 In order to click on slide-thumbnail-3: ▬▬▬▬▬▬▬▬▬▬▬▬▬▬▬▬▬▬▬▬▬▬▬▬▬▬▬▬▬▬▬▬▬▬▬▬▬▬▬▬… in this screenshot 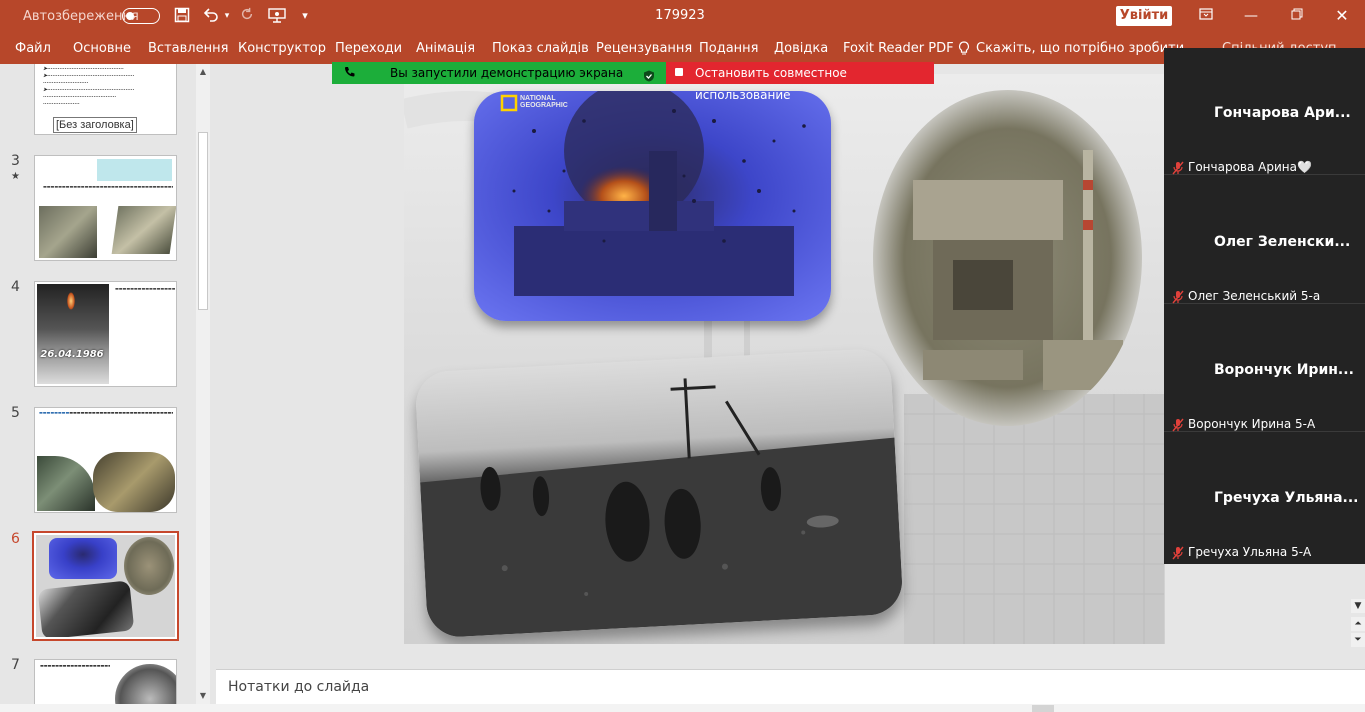, I will do `click(105, 208)`.